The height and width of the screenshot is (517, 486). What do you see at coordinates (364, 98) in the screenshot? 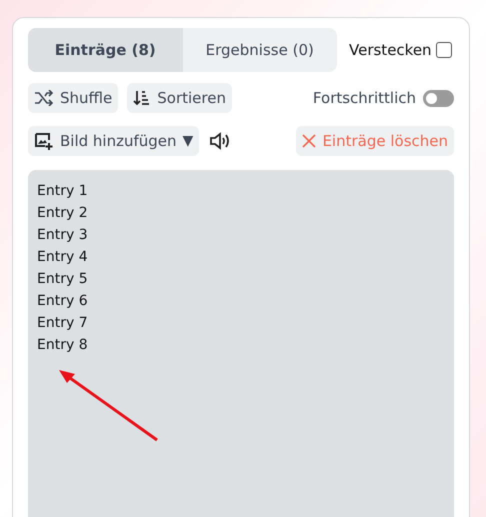
I see `toggle-label: Fortschrittlich` at bounding box center [364, 98].